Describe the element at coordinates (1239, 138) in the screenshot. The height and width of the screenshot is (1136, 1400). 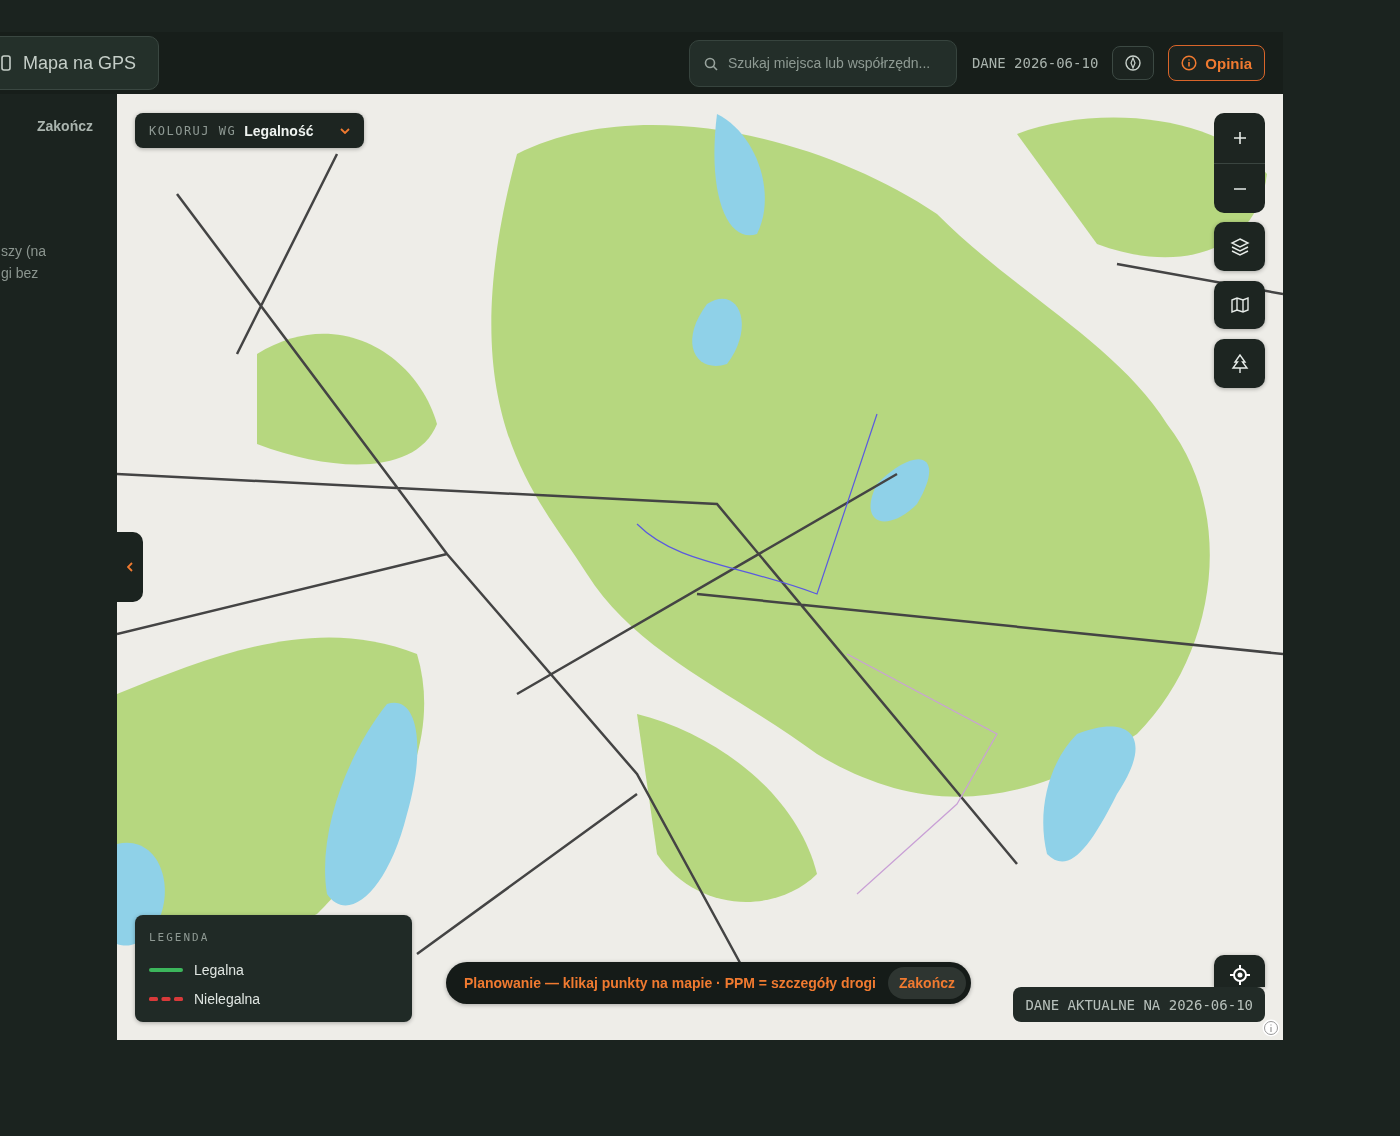
I see `plus-icon` at that location.